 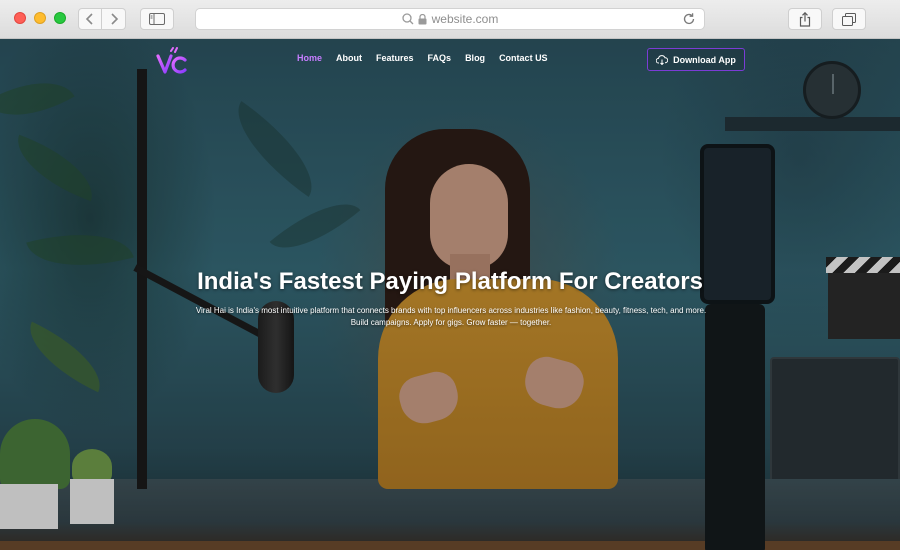 What do you see at coordinates (422, 18) in the screenshot?
I see `lock-icon` at bounding box center [422, 18].